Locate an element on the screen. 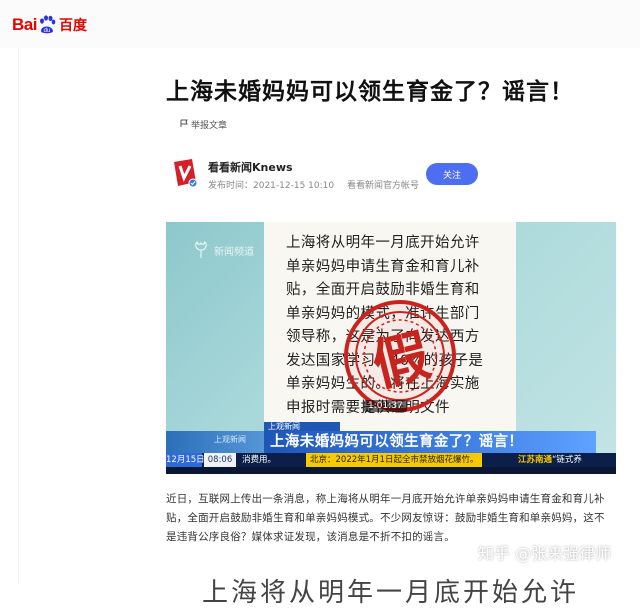  headline-band: 上海未婚妈妈可以领生育金了？谣言！ is located at coordinates (430, 442).